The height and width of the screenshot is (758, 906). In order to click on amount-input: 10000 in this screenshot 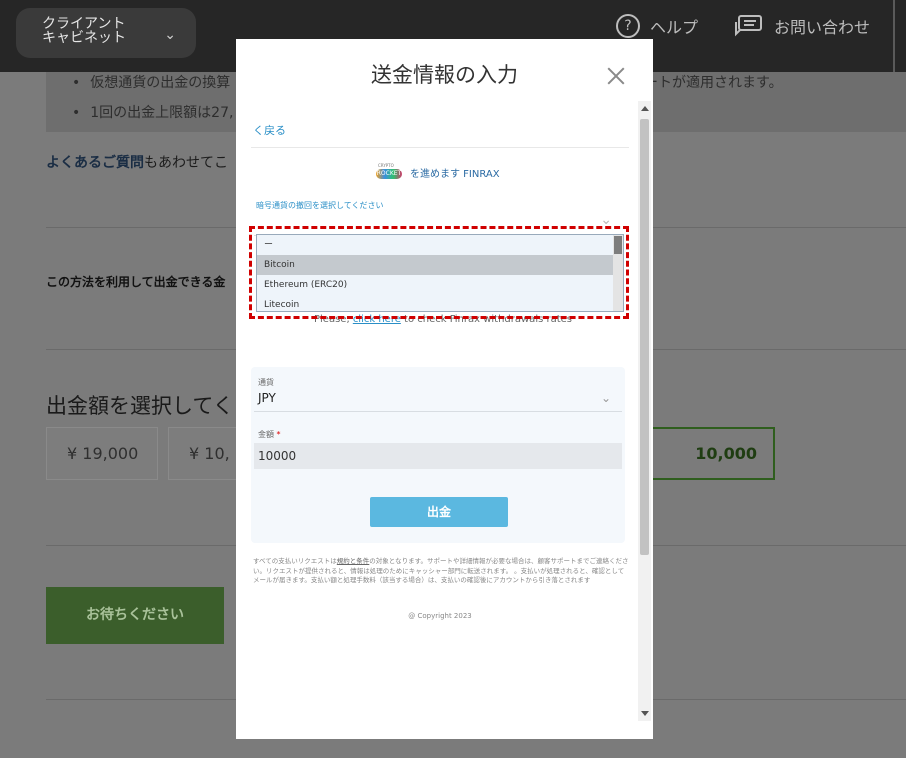, I will do `click(438, 456)`.